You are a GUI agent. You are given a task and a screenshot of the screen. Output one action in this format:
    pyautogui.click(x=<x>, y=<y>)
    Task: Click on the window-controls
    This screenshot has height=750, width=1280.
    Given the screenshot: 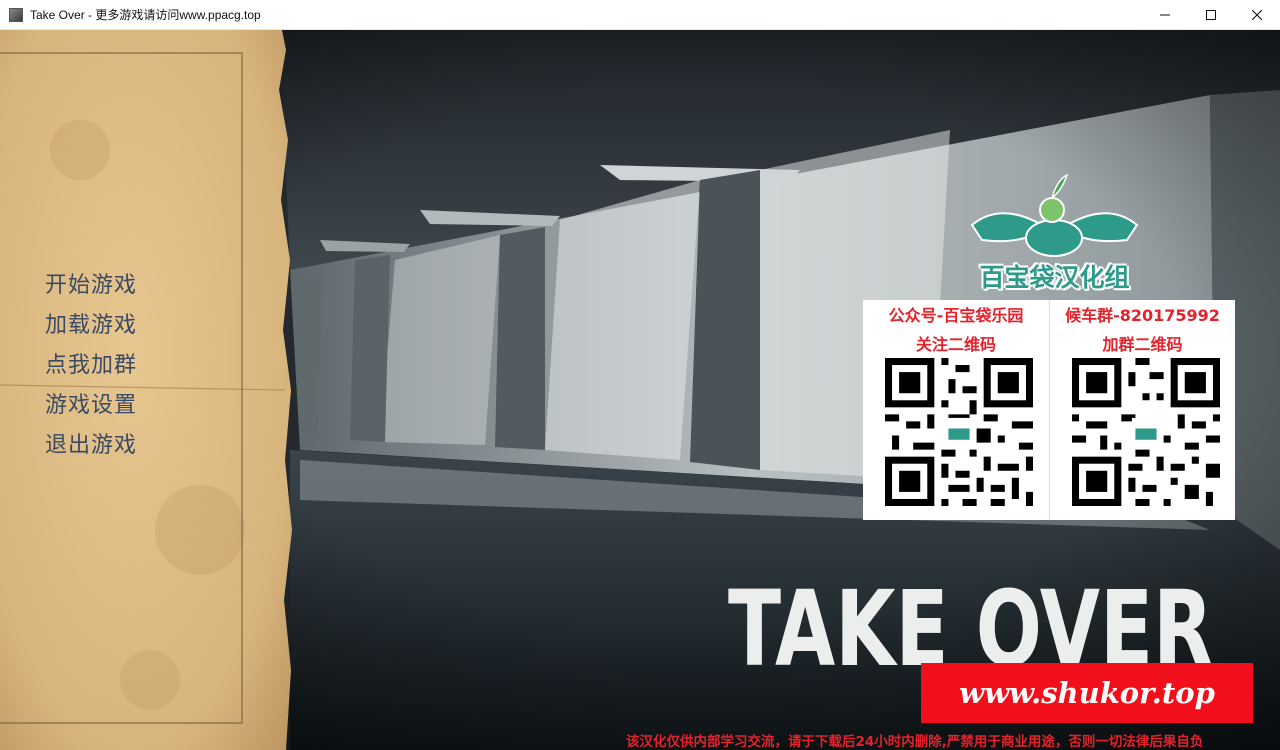 What is the action you would take?
    pyautogui.click(x=1211, y=15)
    